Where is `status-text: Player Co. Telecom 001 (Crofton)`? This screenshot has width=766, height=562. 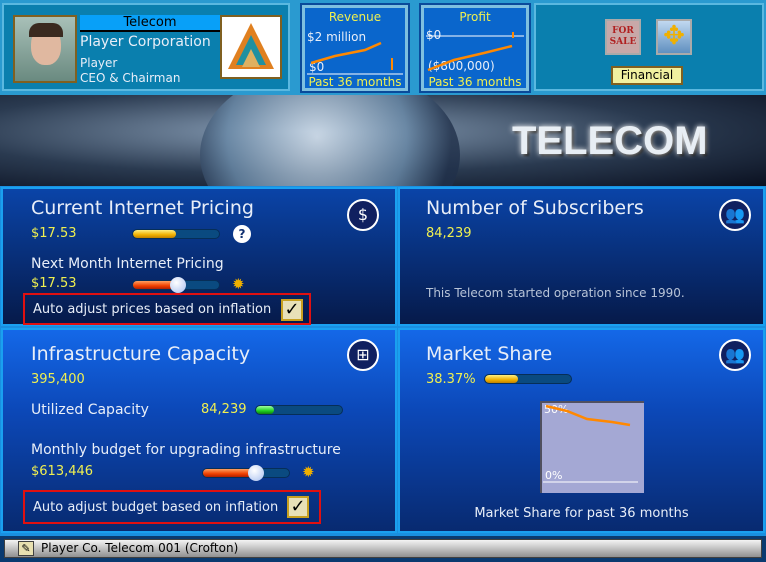 status-text: Player Co. Telecom 001 (Crofton) is located at coordinates (140, 548).